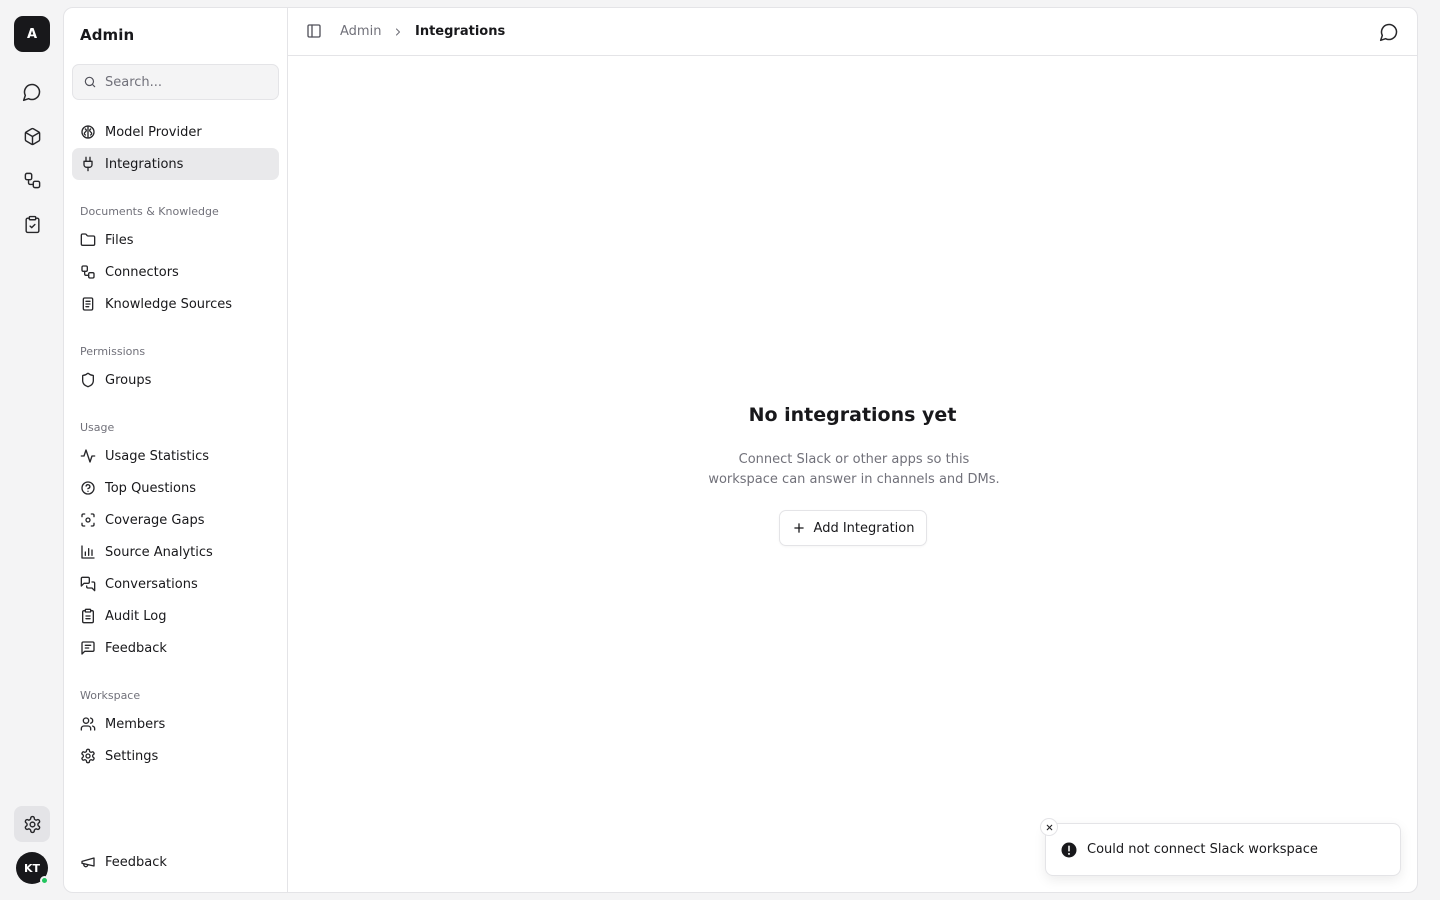  I want to click on sidebar-item-connectors: Connectors, so click(175, 272).